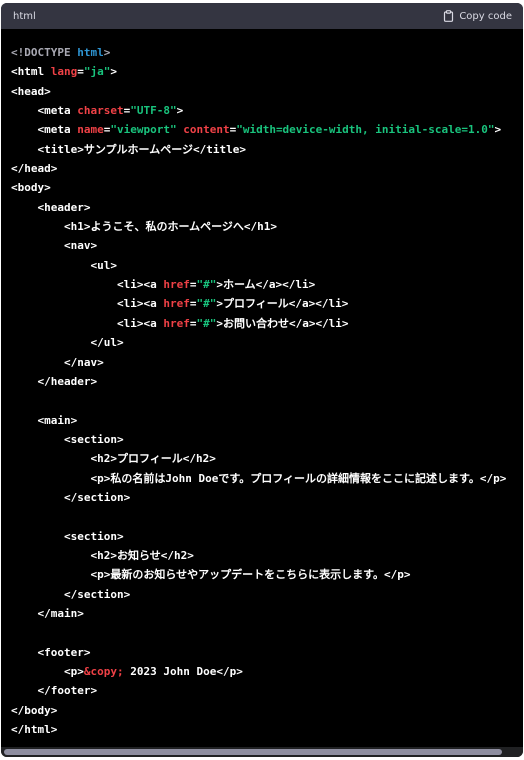 This screenshot has width=524, height=760. What do you see at coordinates (267, 555) in the screenshot?
I see `code-line: <h2>お知らせ</h2>` at bounding box center [267, 555].